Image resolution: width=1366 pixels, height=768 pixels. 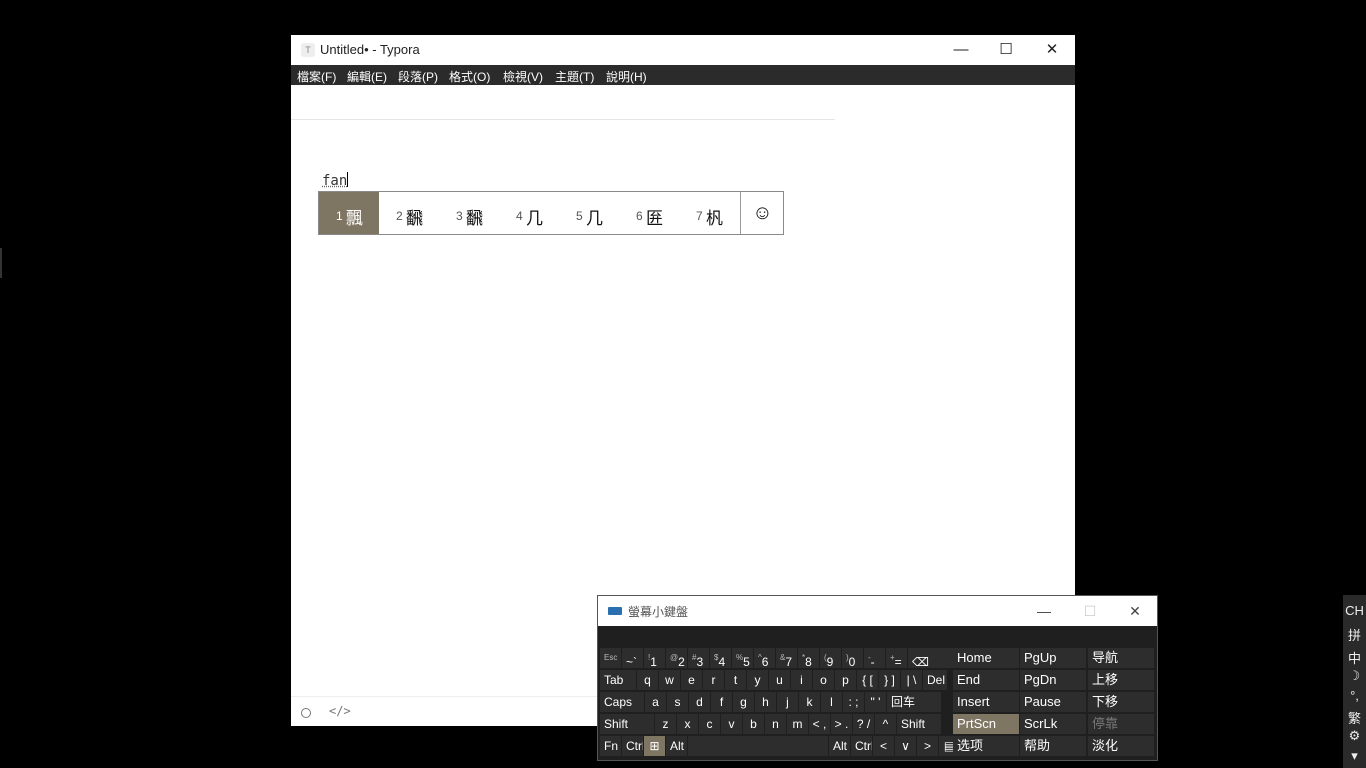 What do you see at coordinates (676, 658) in the screenshot?
I see `osk-key: @2` at bounding box center [676, 658].